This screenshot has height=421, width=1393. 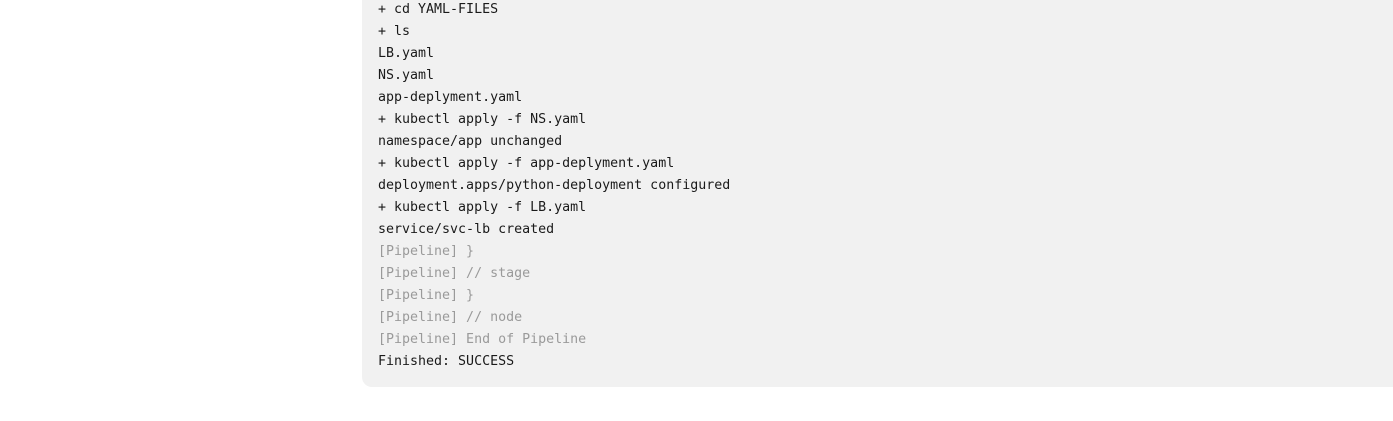 I want to click on console-line-ls: + ls, so click(x=394, y=31).